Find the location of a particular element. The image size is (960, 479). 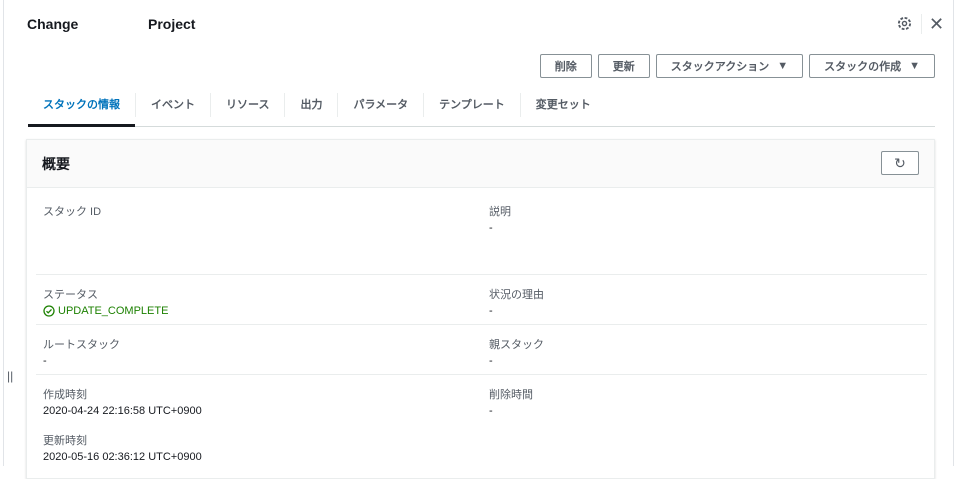

update-button: 更新 is located at coordinates (623, 66).